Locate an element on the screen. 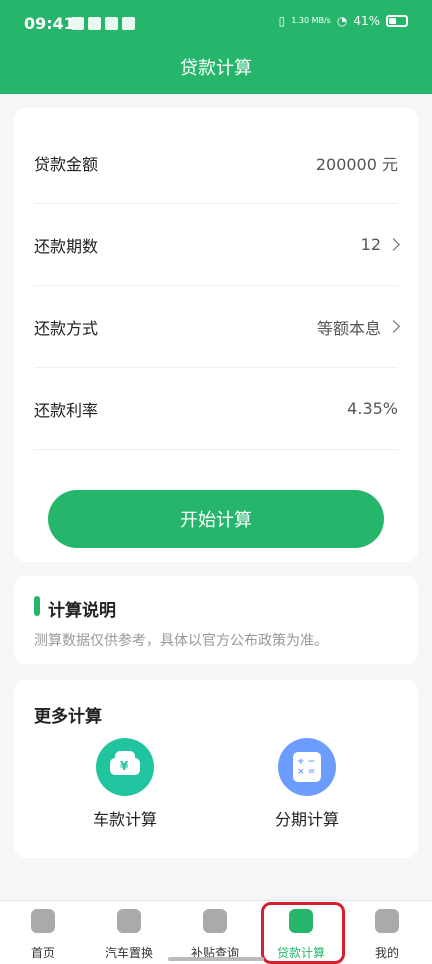  car-price-calculation: ¥ 车款计算 is located at coordinates (125, 784).